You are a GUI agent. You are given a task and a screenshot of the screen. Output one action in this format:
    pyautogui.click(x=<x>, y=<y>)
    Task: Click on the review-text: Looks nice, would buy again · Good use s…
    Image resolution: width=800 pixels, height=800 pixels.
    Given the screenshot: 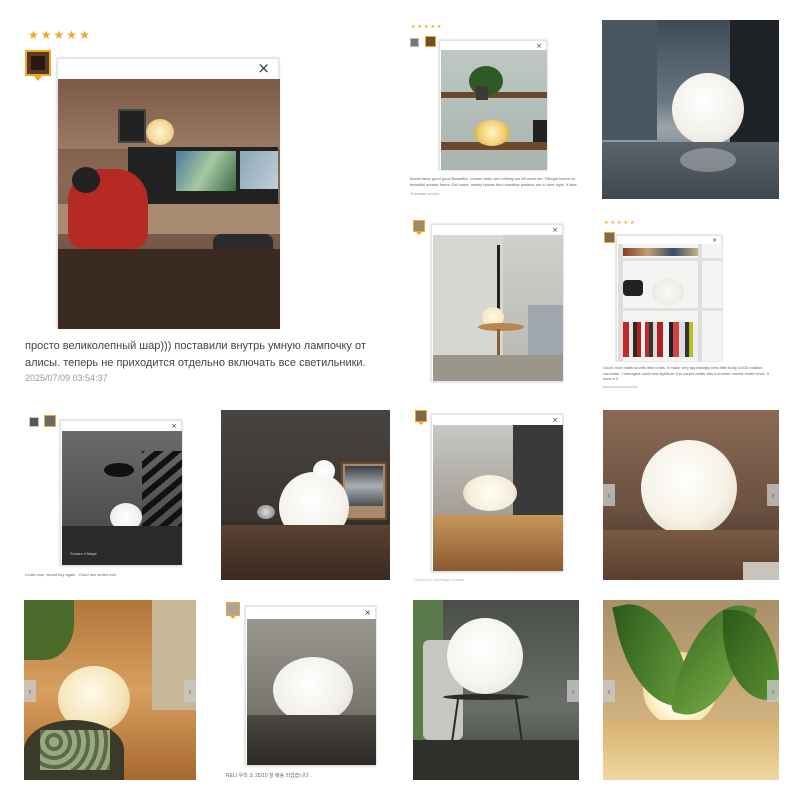 What is the action you would take?
    pyautogui.click(x=70, y=574)
    